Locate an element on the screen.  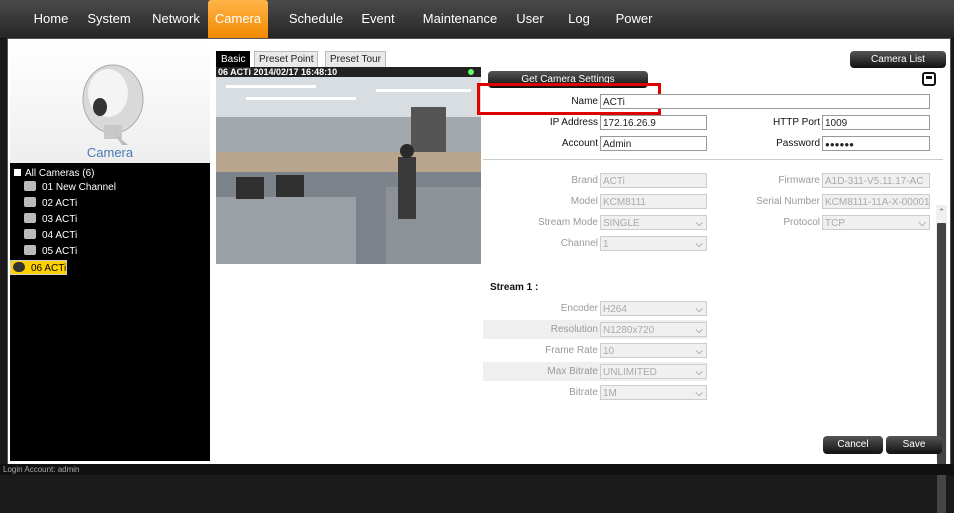
brand-label: Brand is located at coordinates (584, 180).